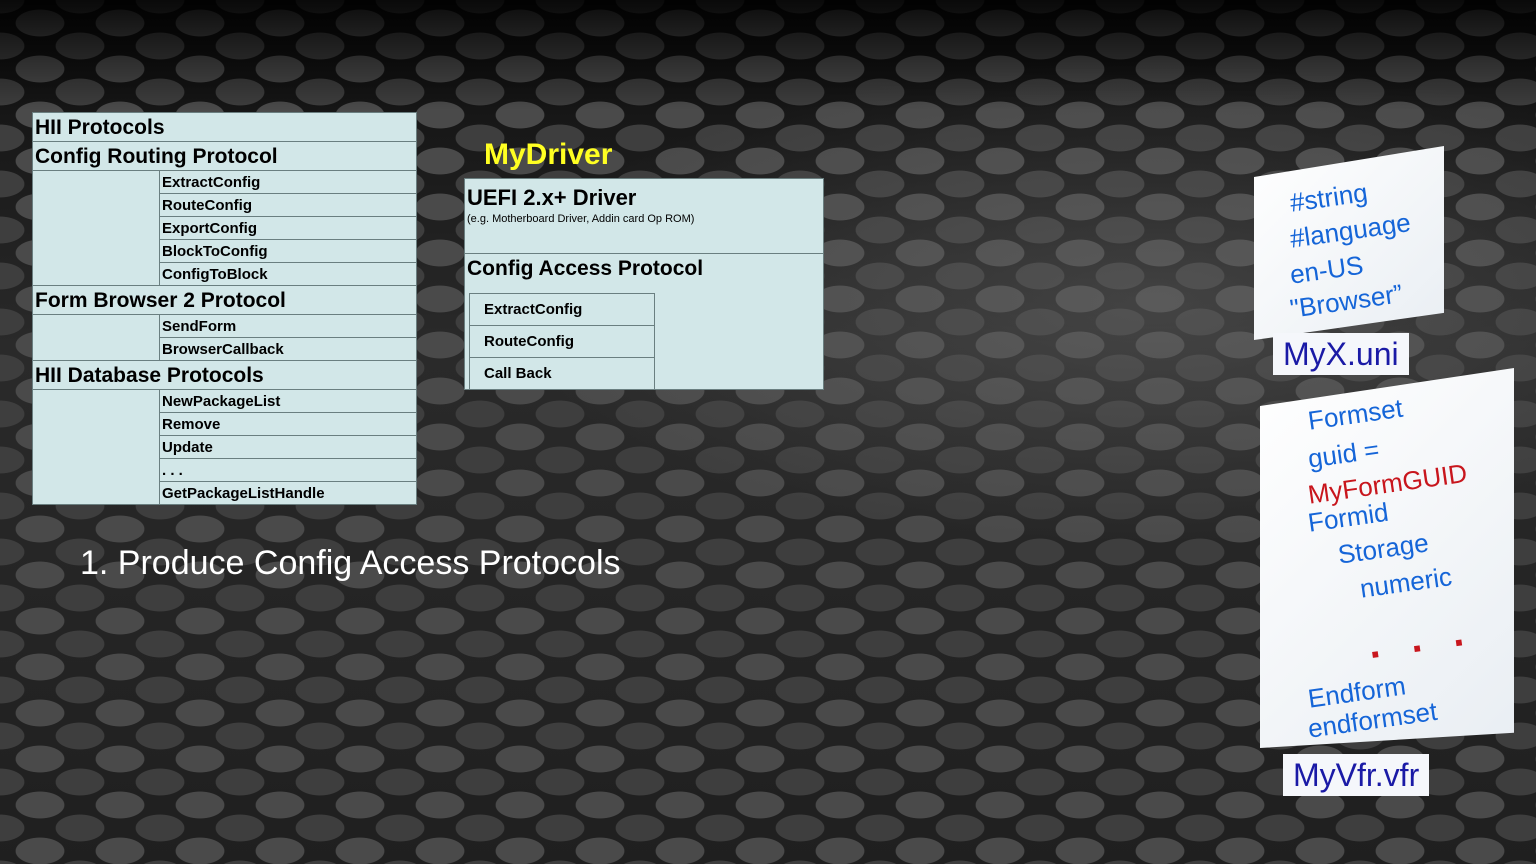  Describe the element at coordinates (1349, 243) in the screenshot. I see `uni-file-card: #string #language en-US "Browser”` at that location.